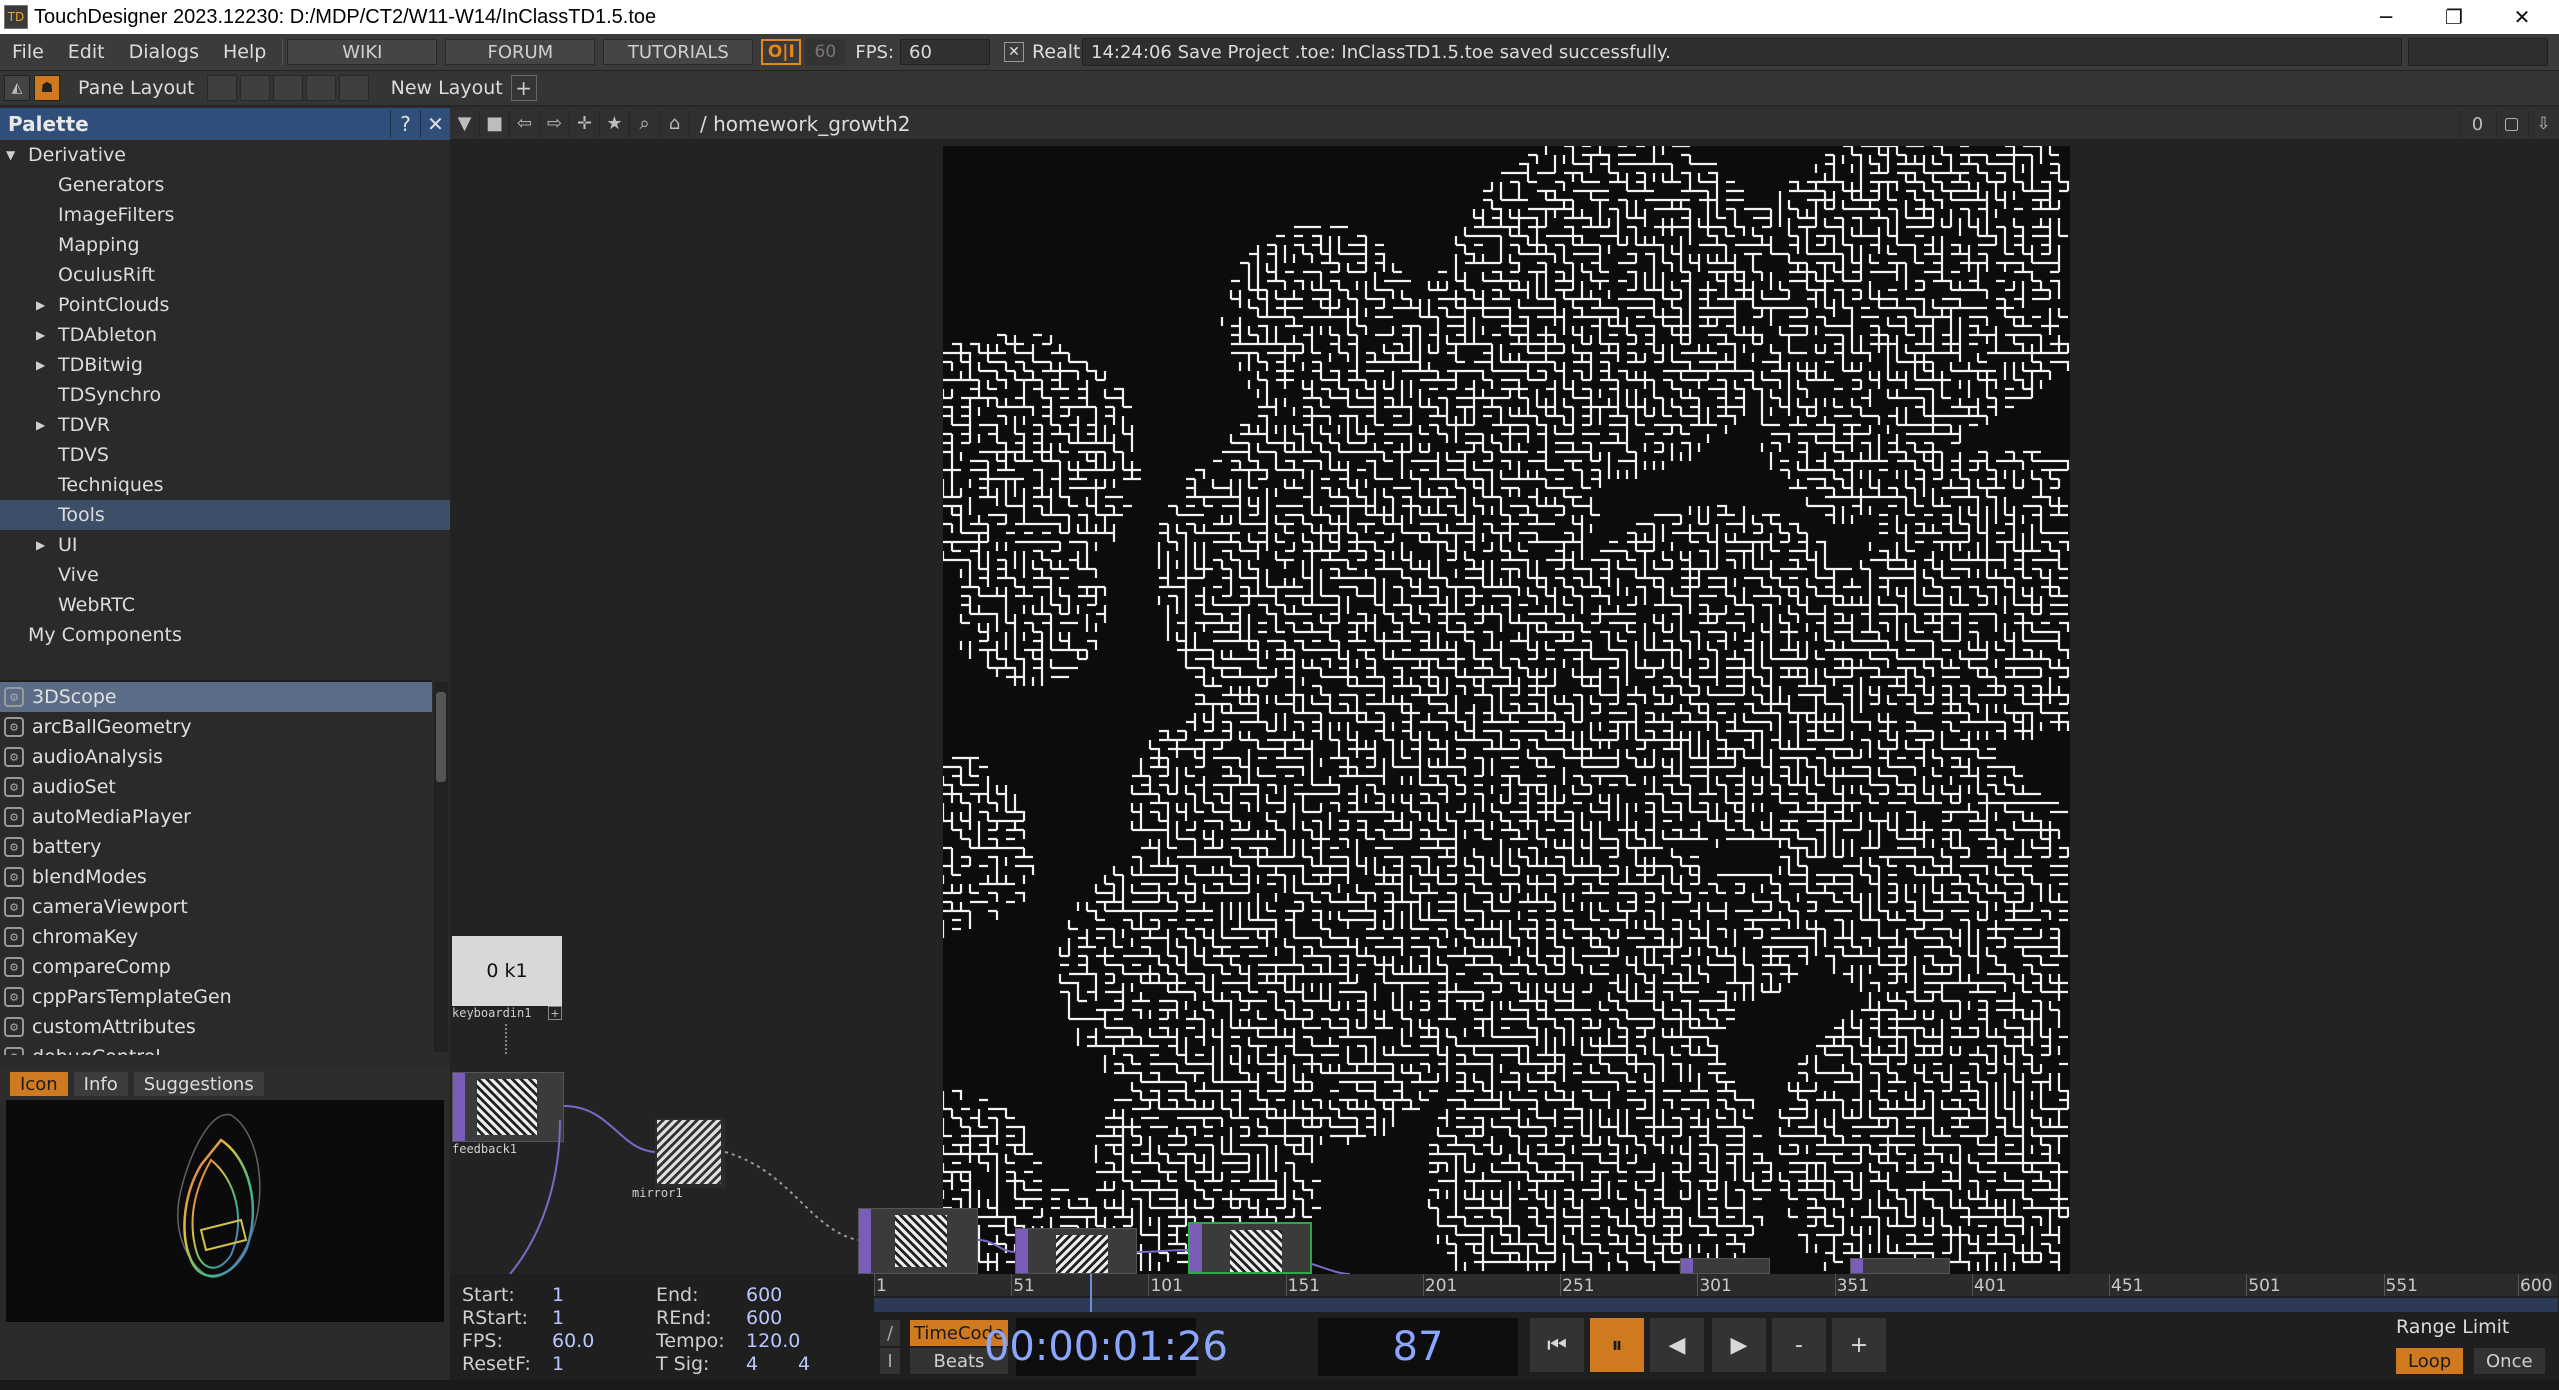 The width and height of the screenshot is (2559, 1390). I want to click on palette-tree-item: ▶ PointClouds, so click(225, 305).